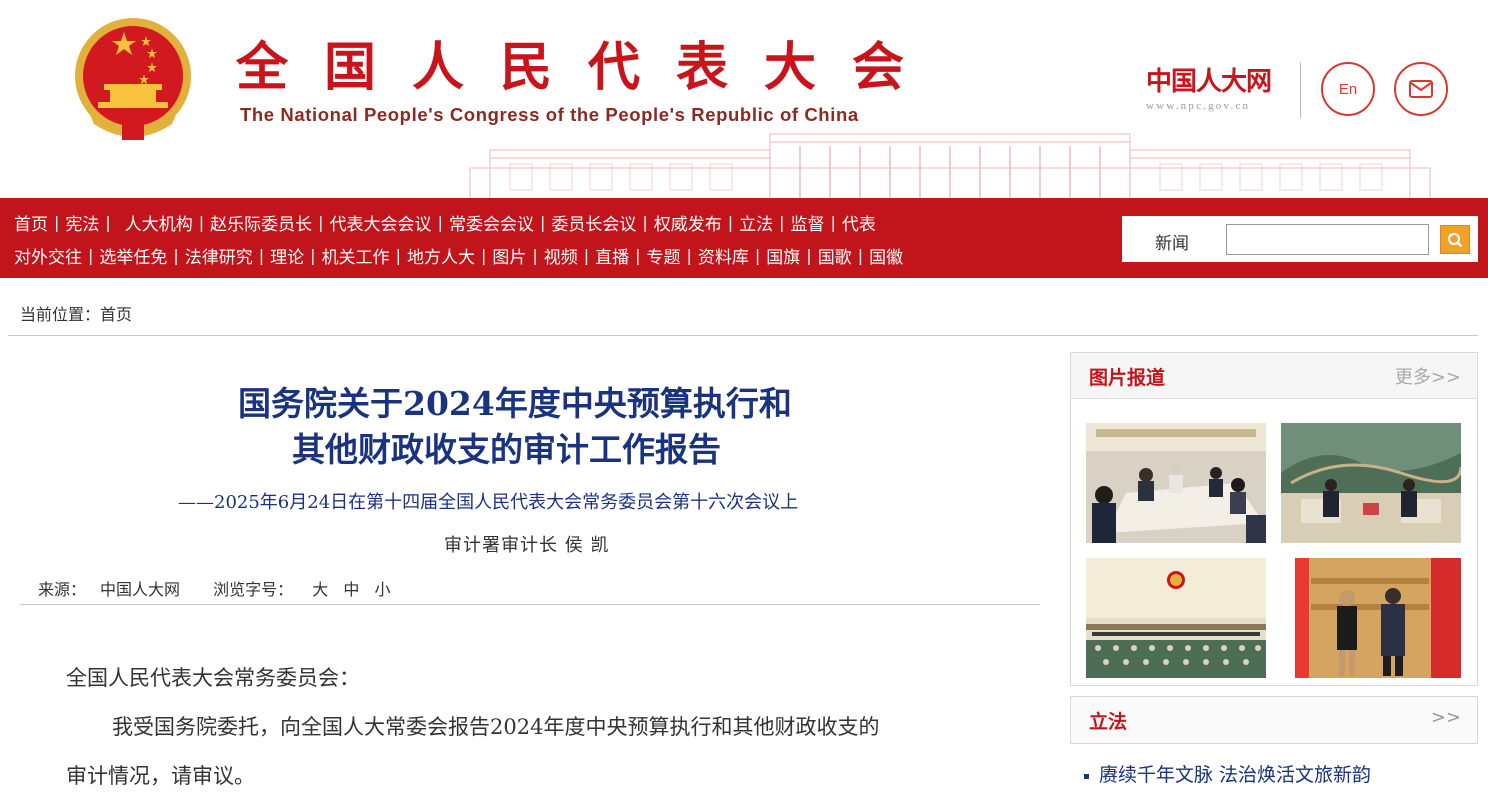 The width and height of the screenshot is (1488, 795). What do you see at coordinates (1209, 82) in the screenshot?
I see `npc-logo-text: 中国人大网` at bounding box center [1209, 82].